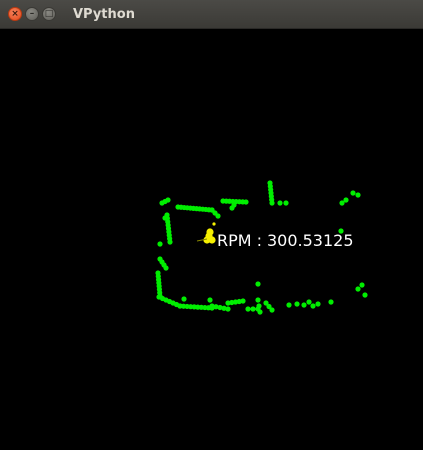  Describe the element at coordinates (211, 14) in the screenshot. I see `title-bar: × – □ VPython` at that location.